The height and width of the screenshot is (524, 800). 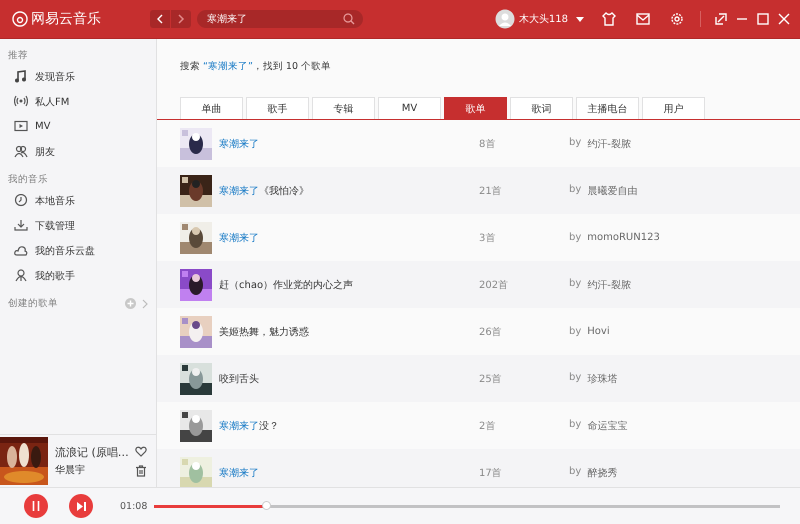 I want to click on playlist-title: 美姬热舞，魅力诱惑, so click(x=349, y=331).